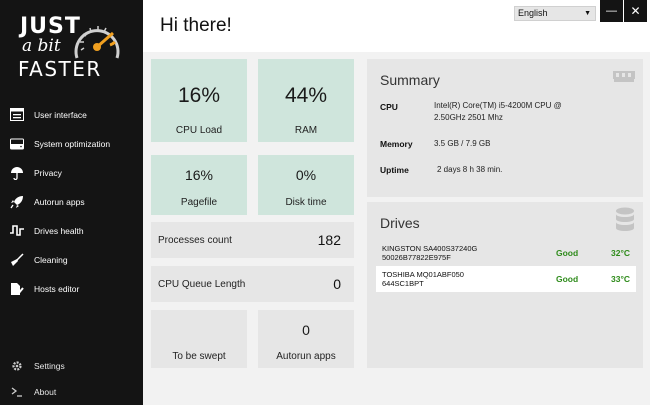 This screenshot has width=650, height=405. I want to click on close-icon: ✕, so click(635, 11).